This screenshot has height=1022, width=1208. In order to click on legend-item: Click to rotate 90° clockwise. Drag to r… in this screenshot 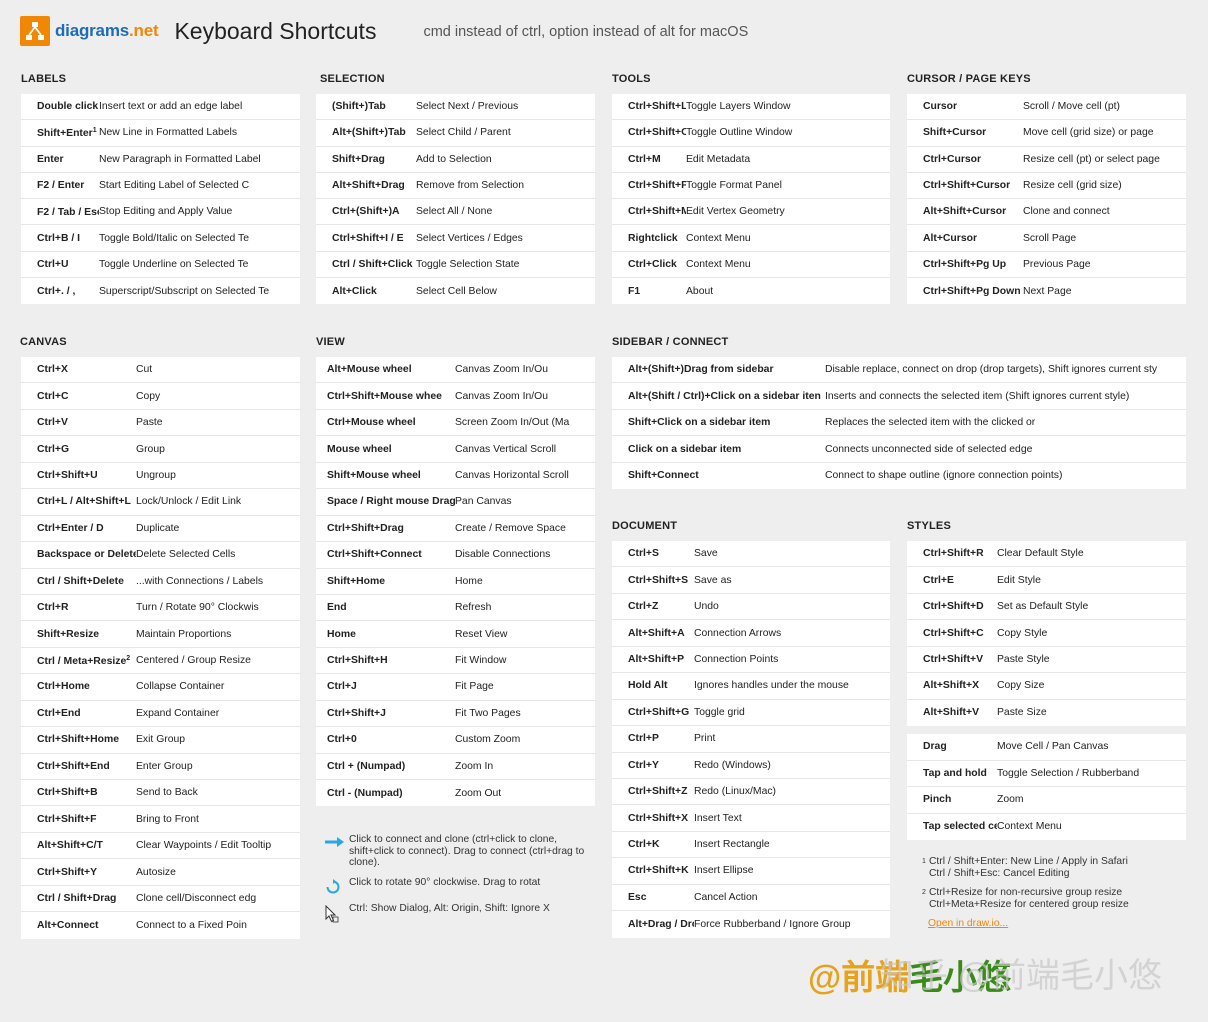, I will do `click(460, 886)`.